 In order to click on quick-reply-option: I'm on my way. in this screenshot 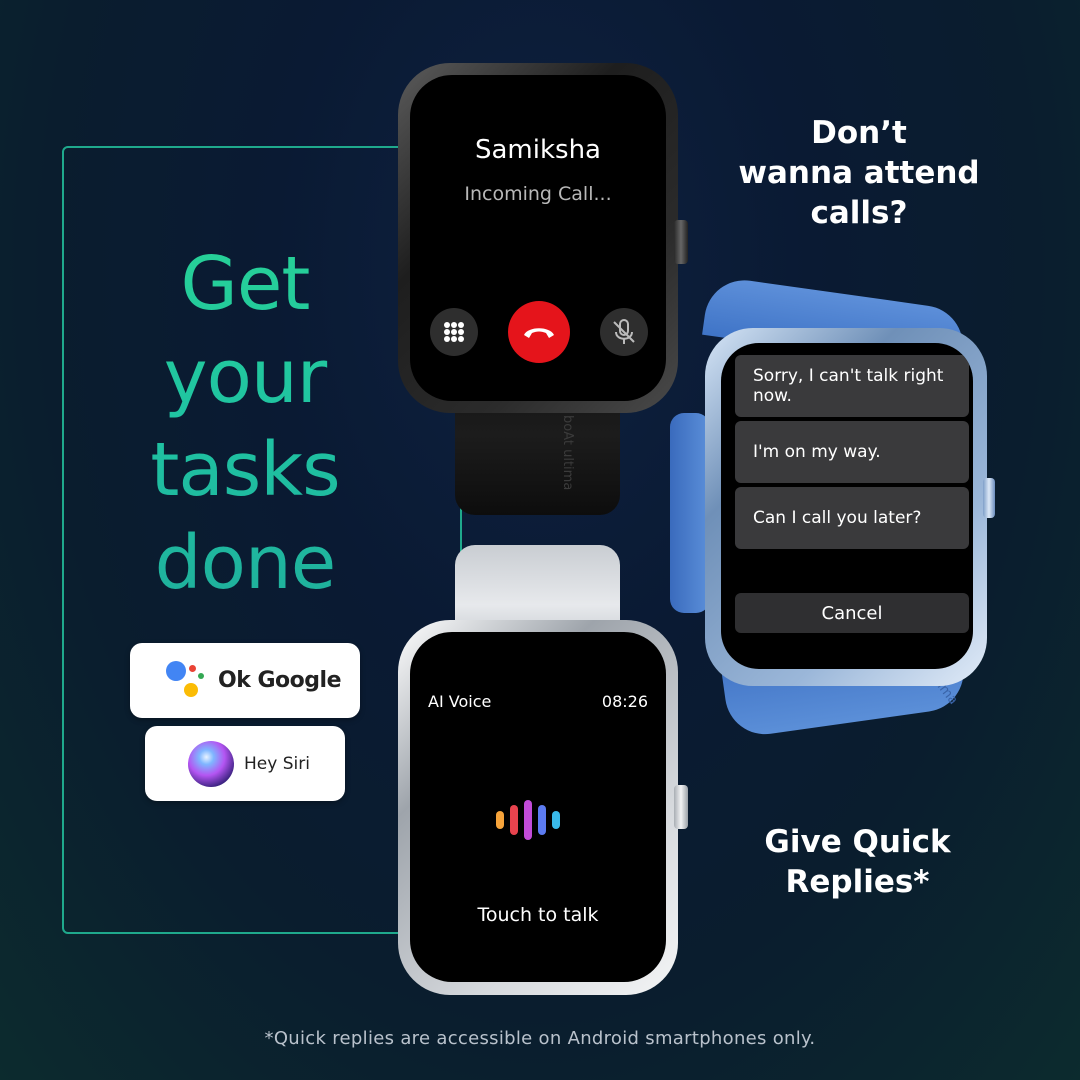, I will do `click(852, 452)`.